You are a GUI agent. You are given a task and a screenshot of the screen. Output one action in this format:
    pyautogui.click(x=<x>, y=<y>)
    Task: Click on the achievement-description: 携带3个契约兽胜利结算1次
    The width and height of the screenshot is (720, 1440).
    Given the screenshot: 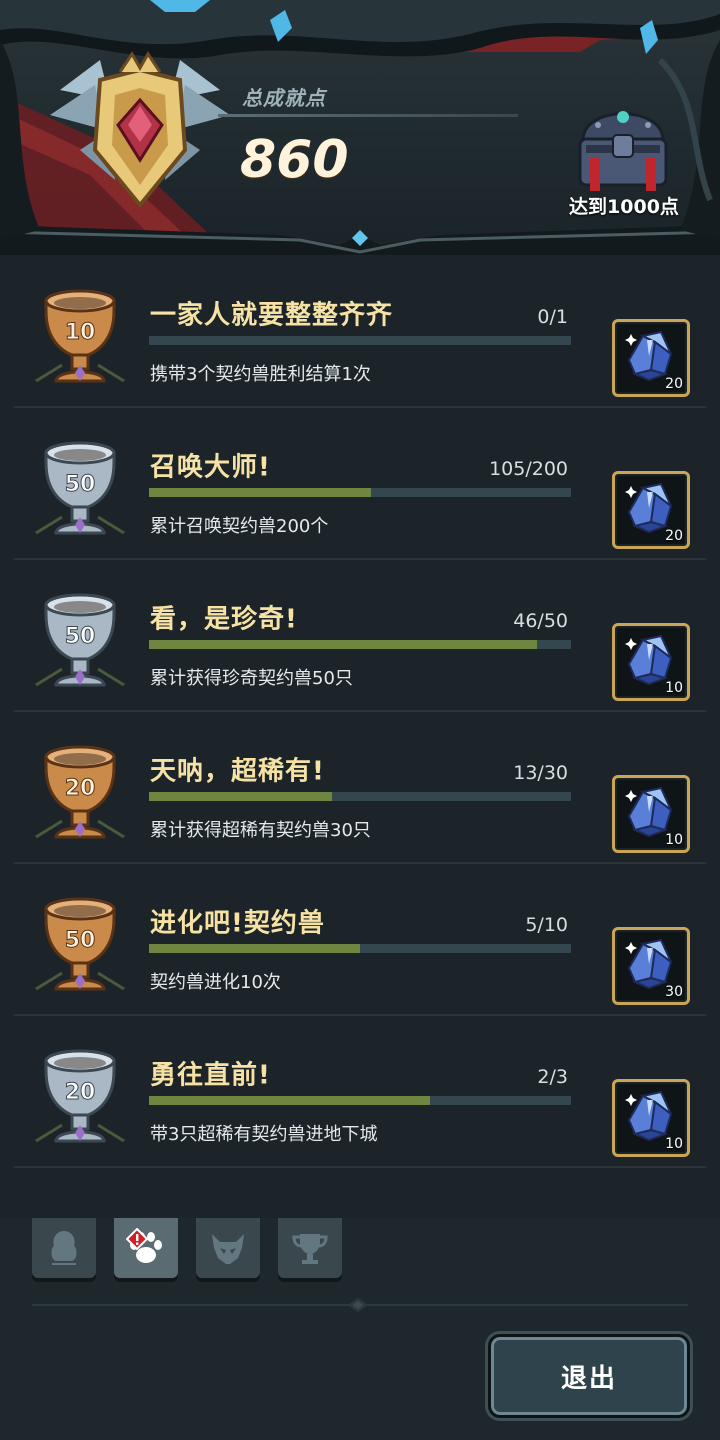 What is the action you would take?
    pyautogui.click(x=260, y=374)
    